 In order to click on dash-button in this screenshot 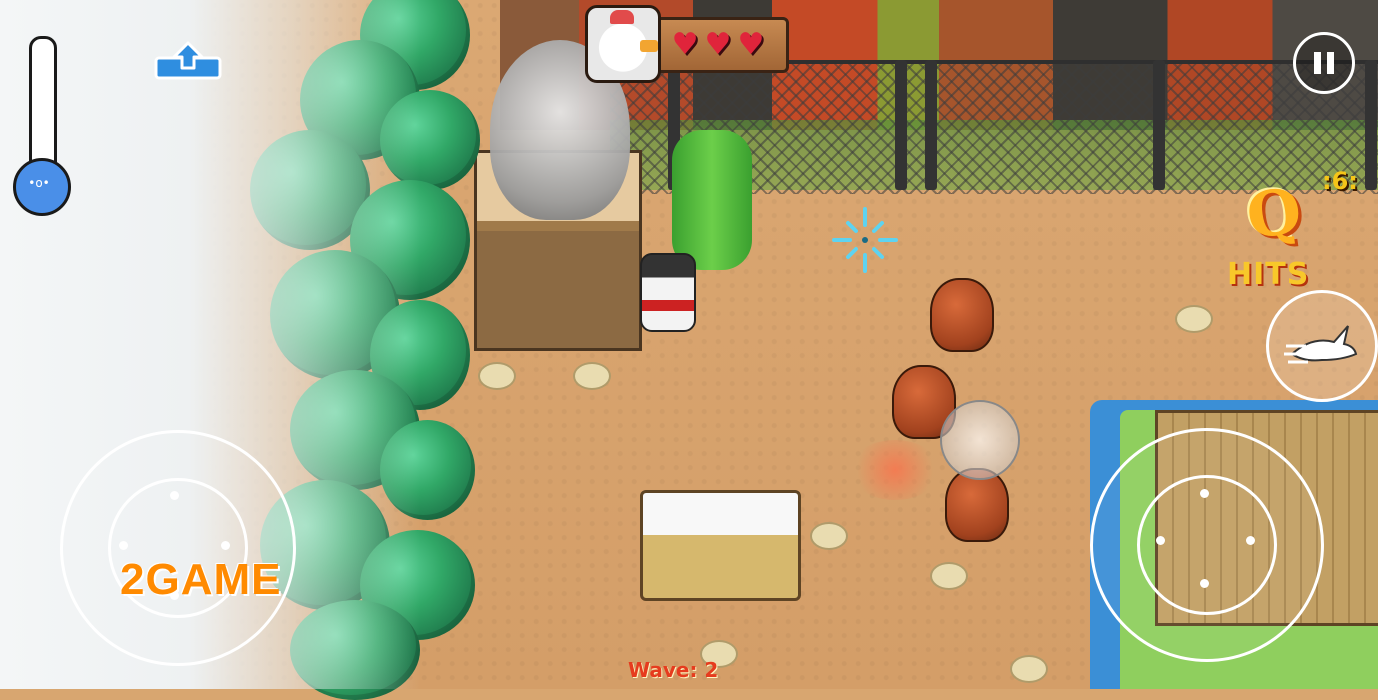, I will do `click(1322, 346)`.